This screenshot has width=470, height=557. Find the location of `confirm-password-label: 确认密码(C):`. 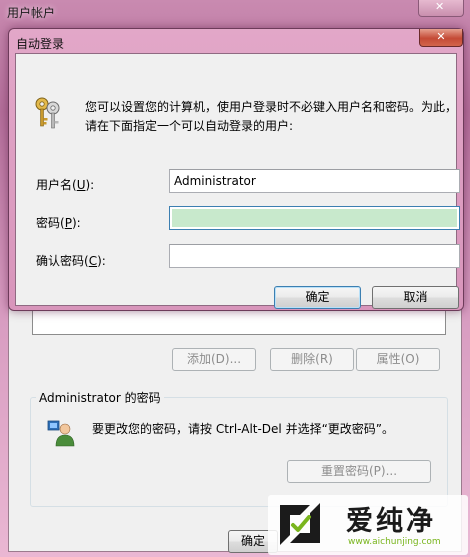

confirm-password-label: 确认密码(C): is located at coordinates (71, 261).